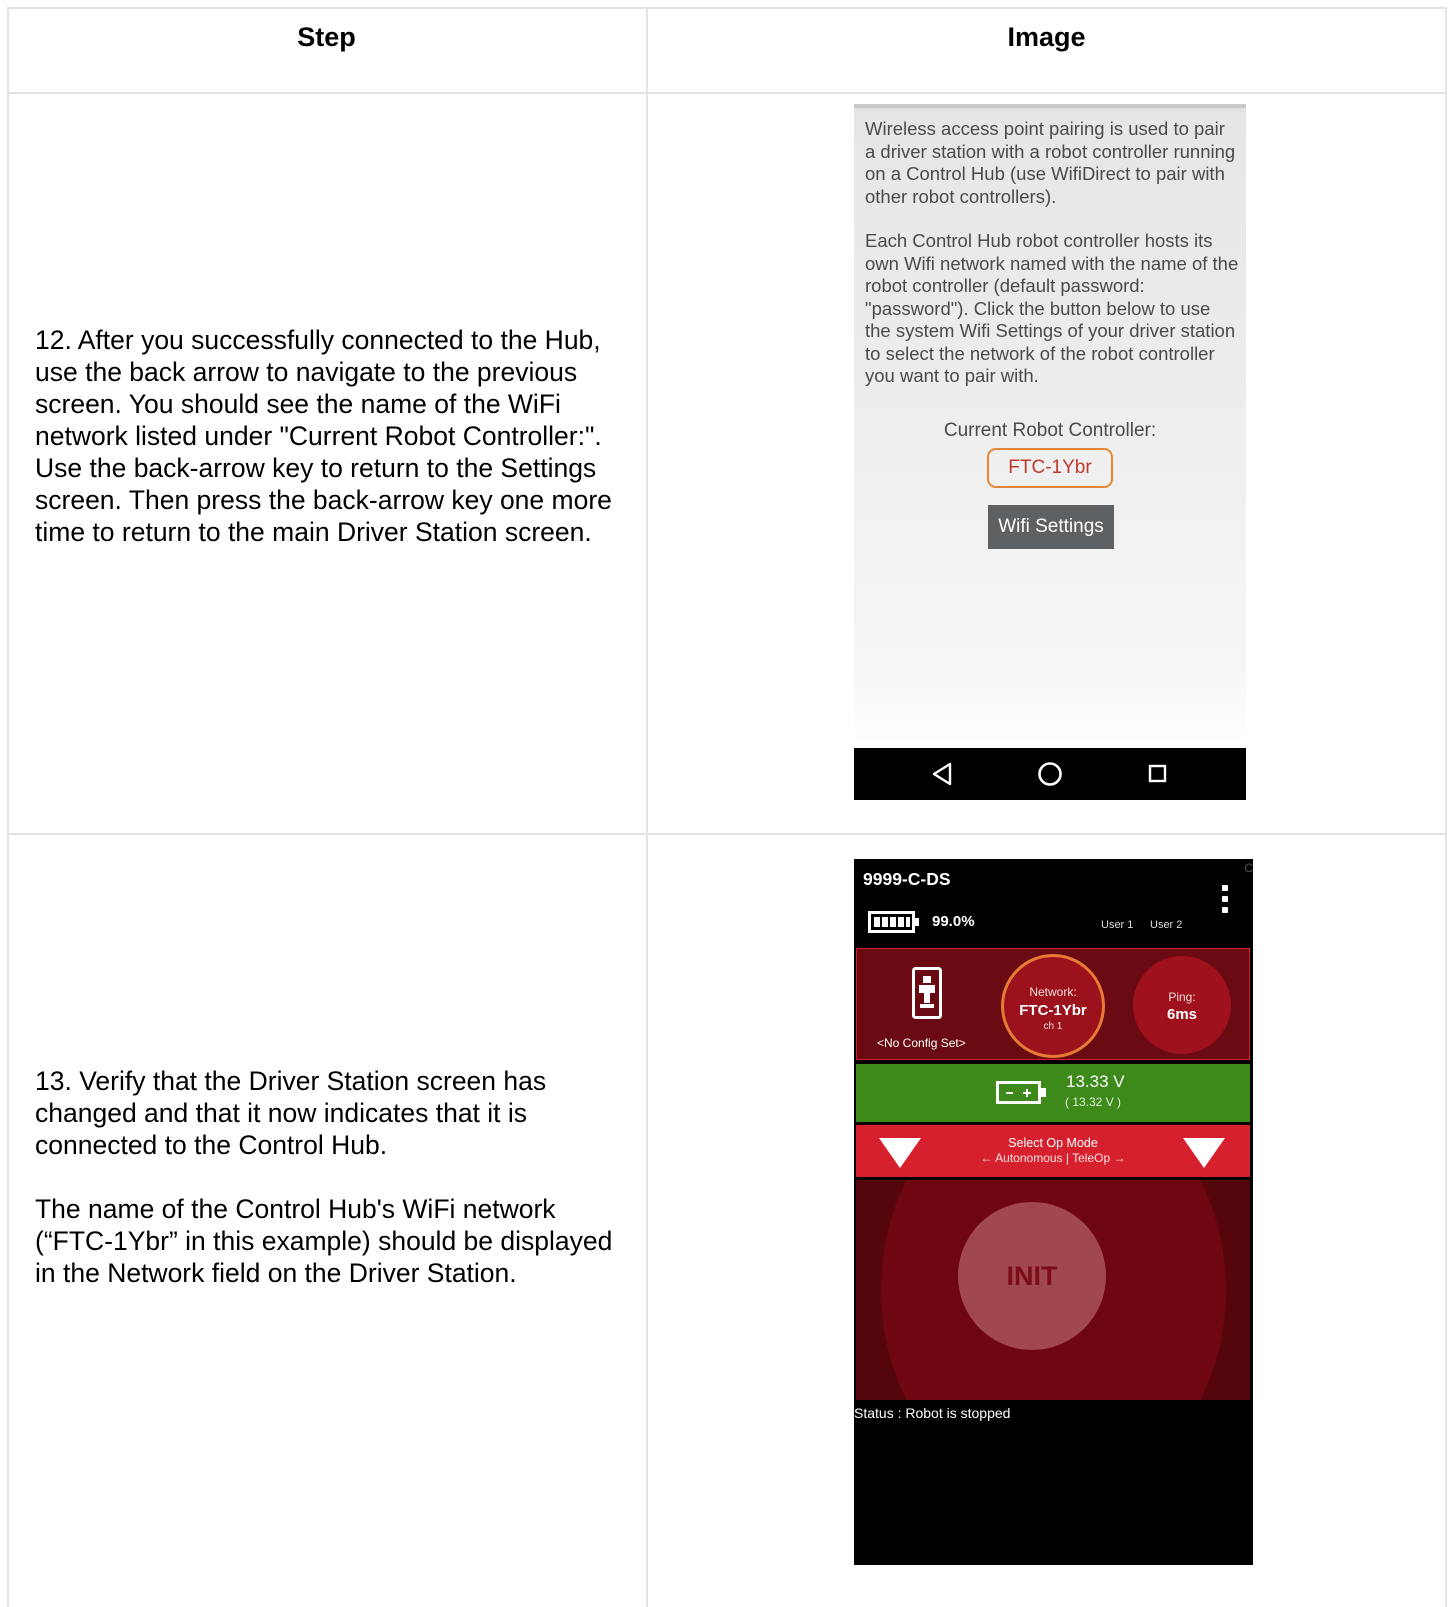 The height and width of the screenshot is (1607, 1450). What do you see at coordinates (1050, 430) in the screenshot?
I see `current-controller-label: Current Robot Controller:` at bounding box center [1050, 430].